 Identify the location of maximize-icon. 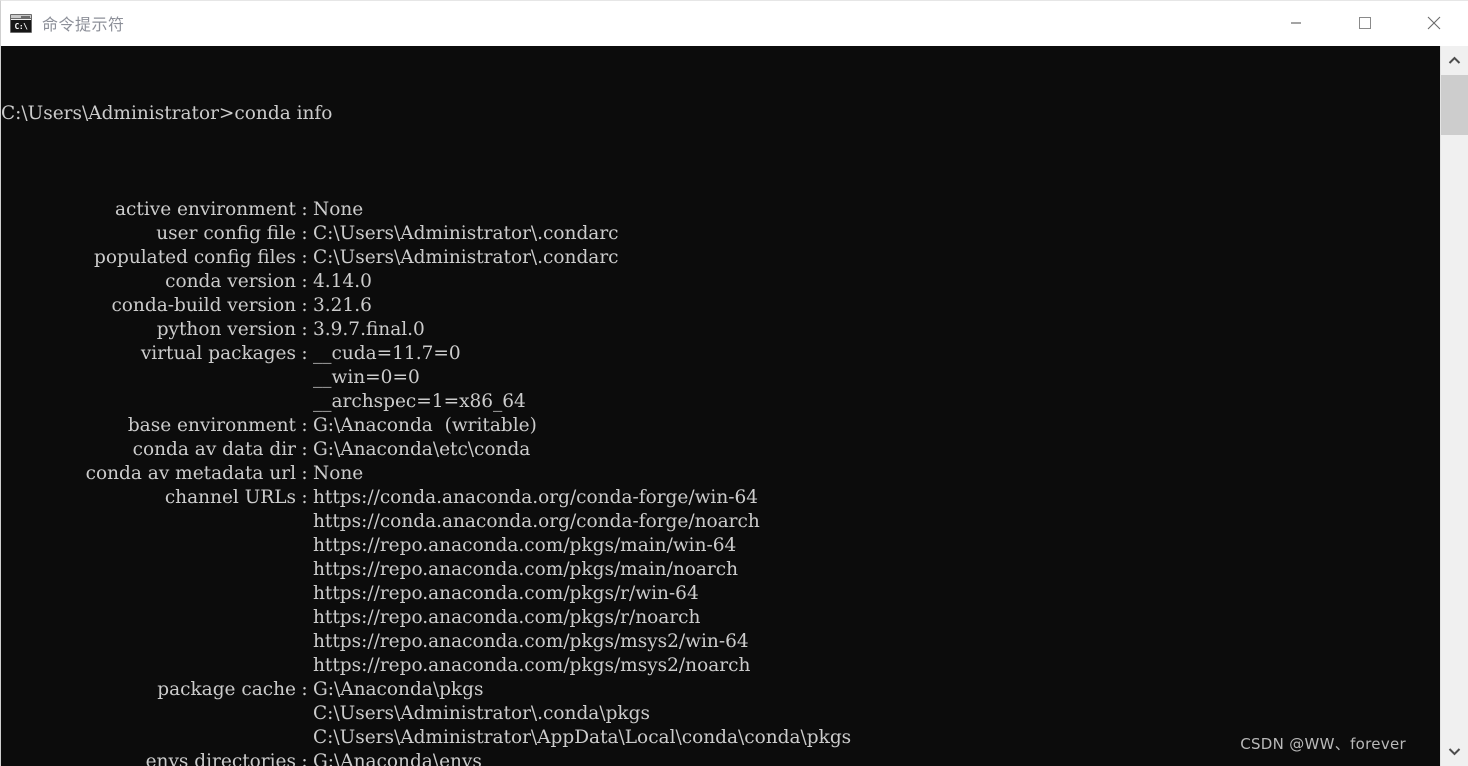
(1364, 23).